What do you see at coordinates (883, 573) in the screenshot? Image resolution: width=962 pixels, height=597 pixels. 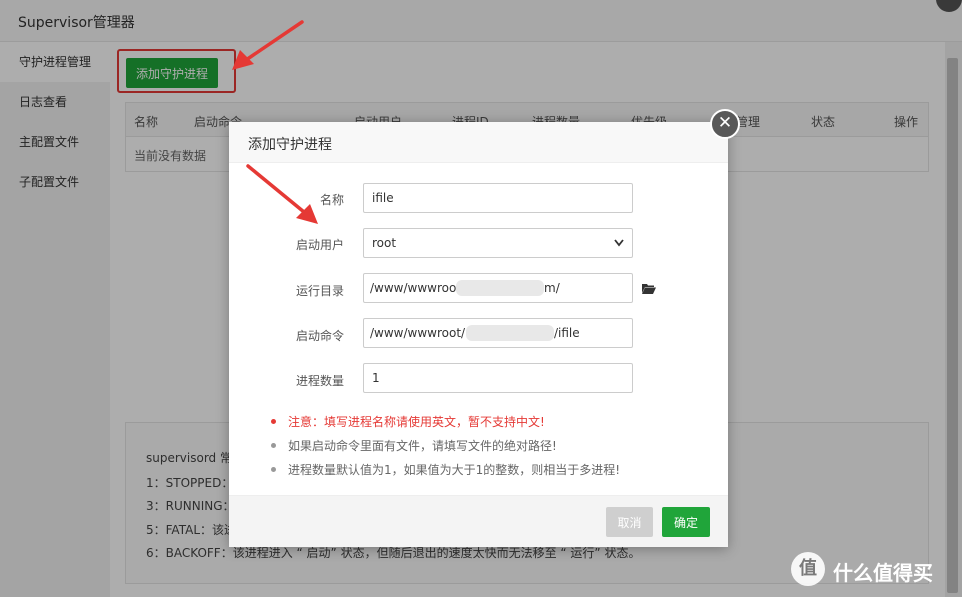 I see `watermark-text: 什么值得买` at bounding box center [883, 573].